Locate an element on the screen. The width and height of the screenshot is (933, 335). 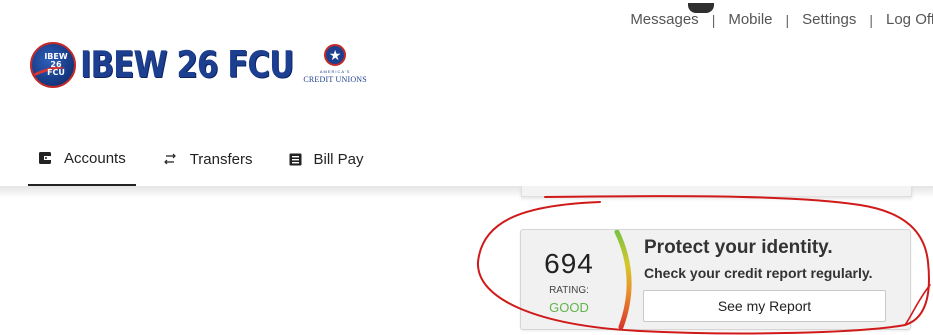
cu-text: CREDIT UNIONS is located at coordinates (335, 79).